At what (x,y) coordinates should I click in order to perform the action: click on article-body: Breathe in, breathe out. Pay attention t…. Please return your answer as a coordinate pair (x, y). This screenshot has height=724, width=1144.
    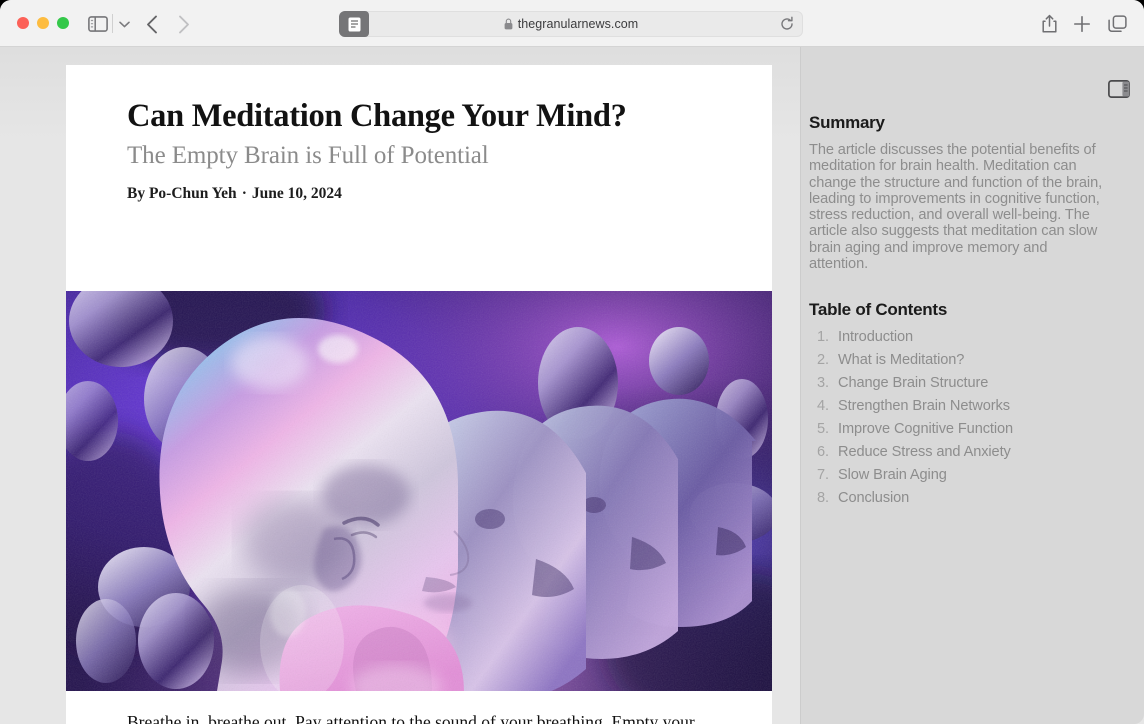
    Looking at the image, I should click on (411, 718).